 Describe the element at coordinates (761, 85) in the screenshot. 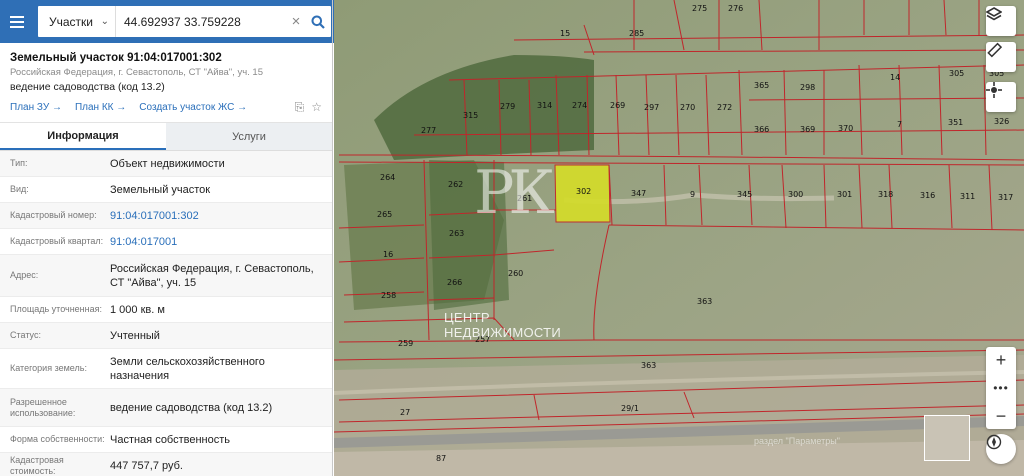

I see `parcel-label: 365` at that location.